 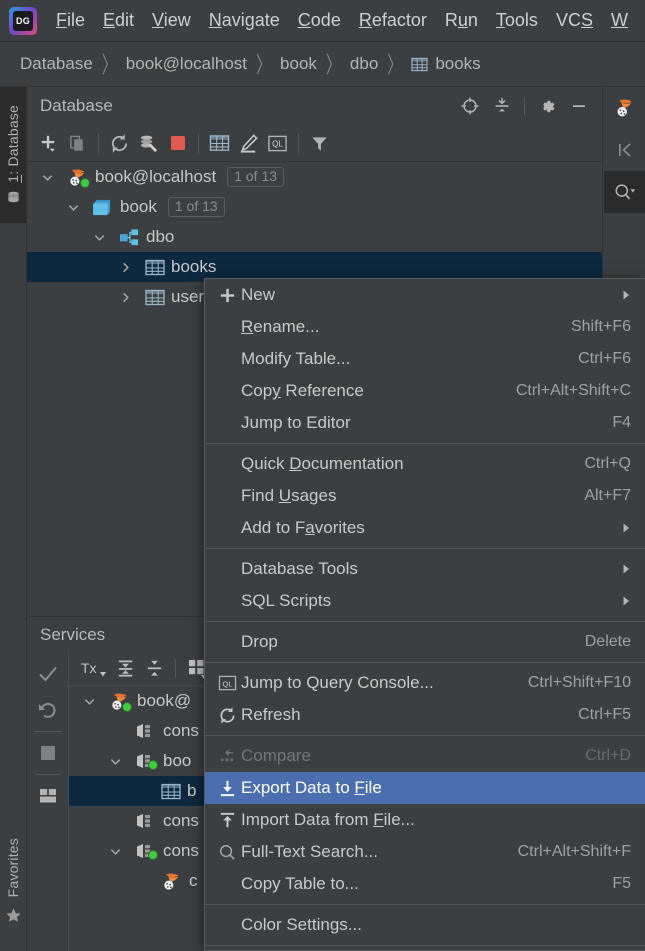 I want to click on services-panel-title: Services, so click(x=73, y=634).